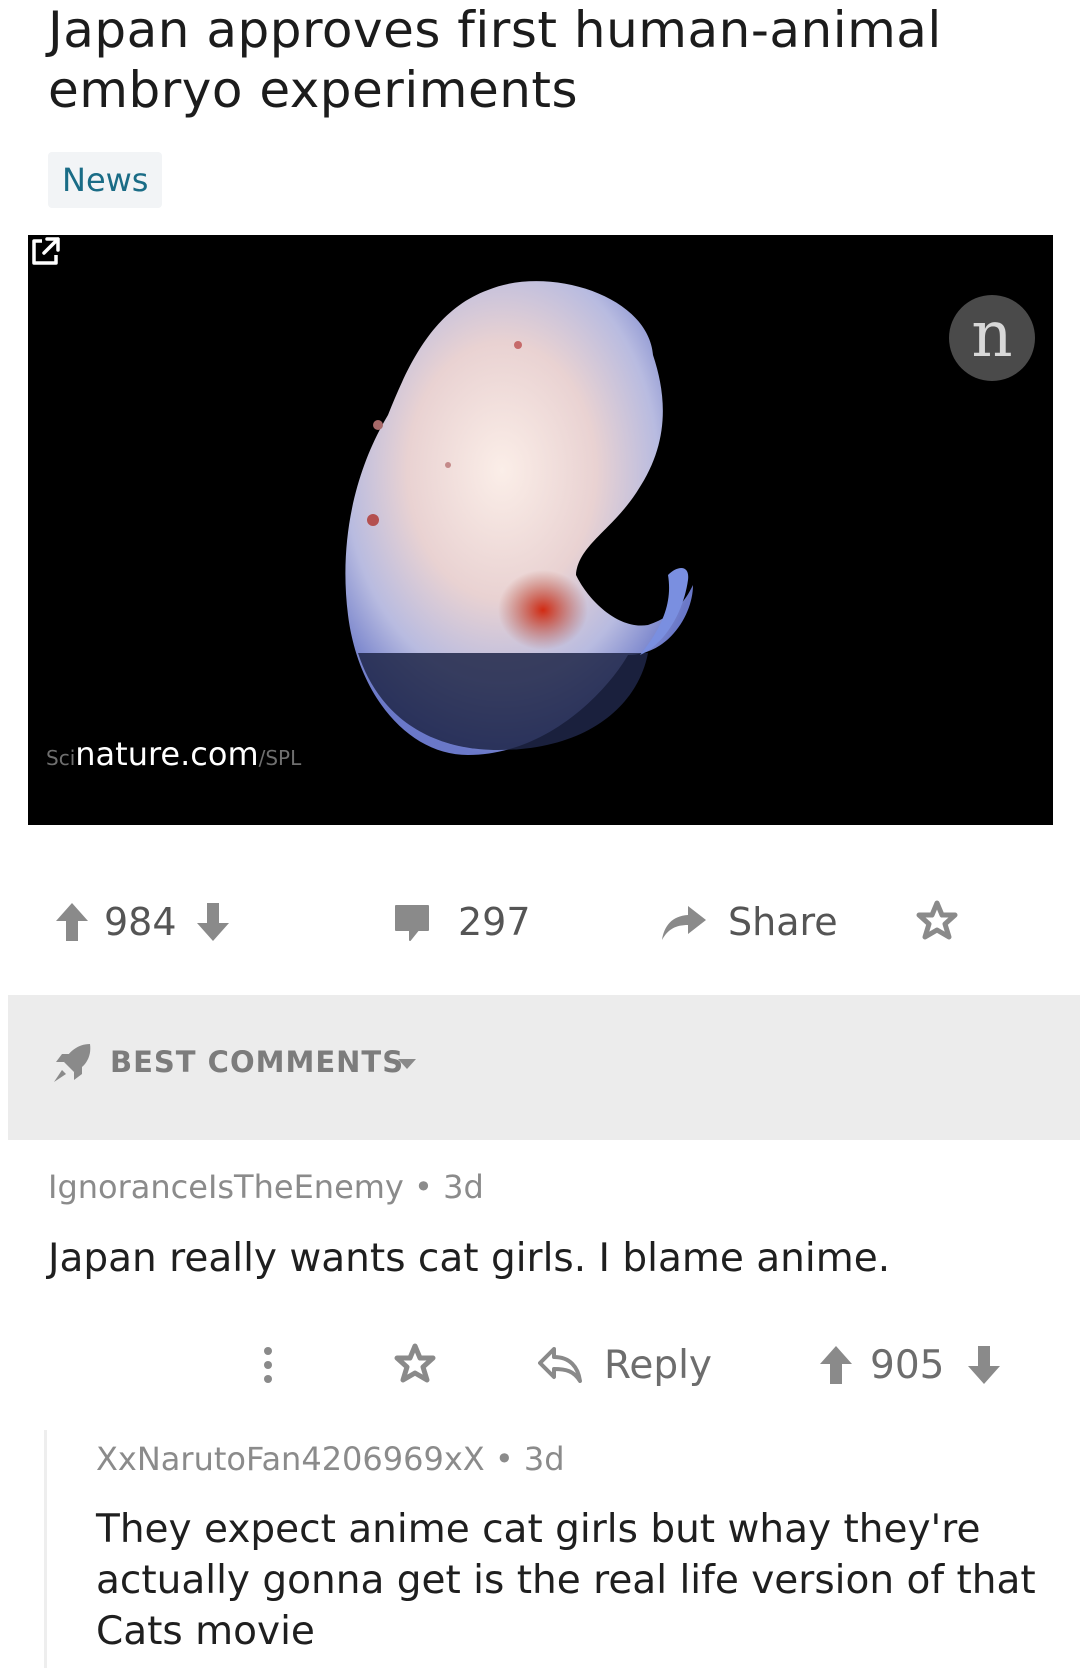 This screenshot has width=1080, height=1668. What do you see at coordinates (45, 252) in the screenshot?
I see `external-link-icon` at bounding box center [45, 252].